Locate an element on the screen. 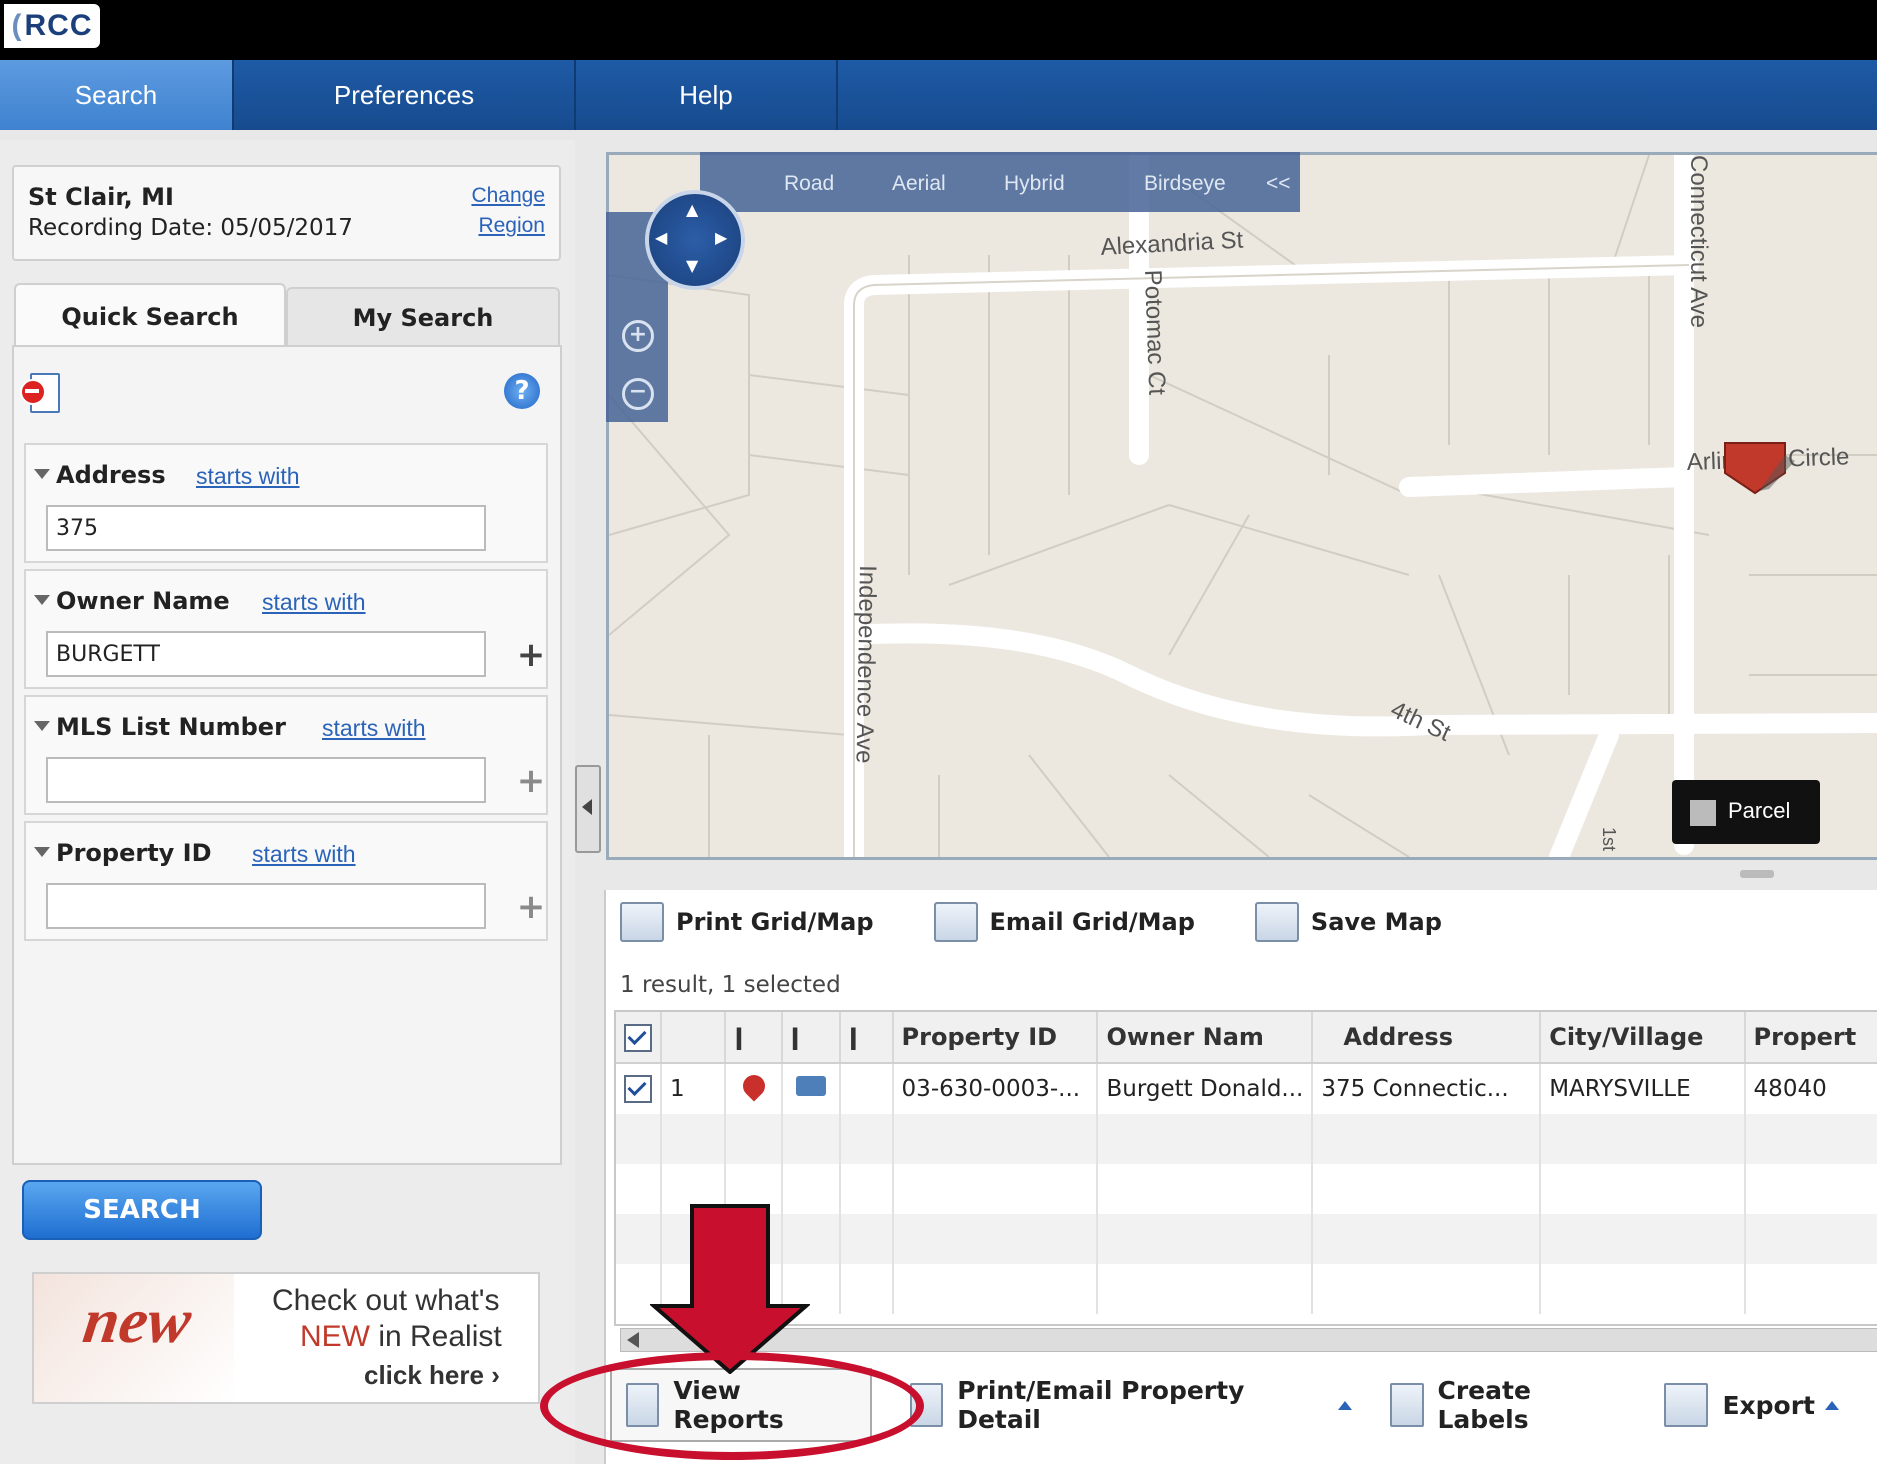  change-region-link: Change Region is located at coordinates (508, 211).